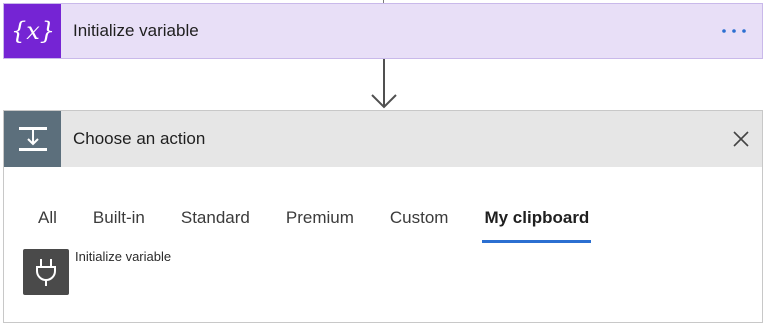 This screenshot has height=326, width=768. Describe the element at coordinates (537, 226) in the screenshot. I see `tab-my-clipboard: My clipboard` at that location.